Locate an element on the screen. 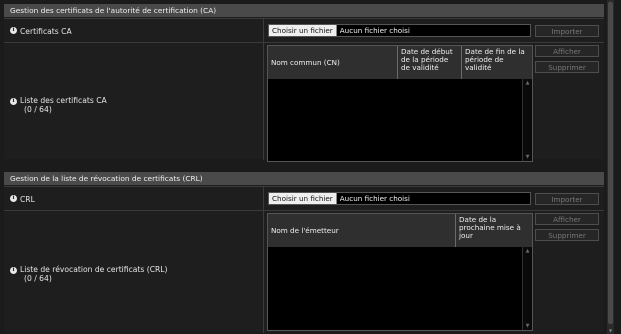  ca-file-picker: Choisir un fichier Aucun fichier choisi is located at coordinates (399, 30).